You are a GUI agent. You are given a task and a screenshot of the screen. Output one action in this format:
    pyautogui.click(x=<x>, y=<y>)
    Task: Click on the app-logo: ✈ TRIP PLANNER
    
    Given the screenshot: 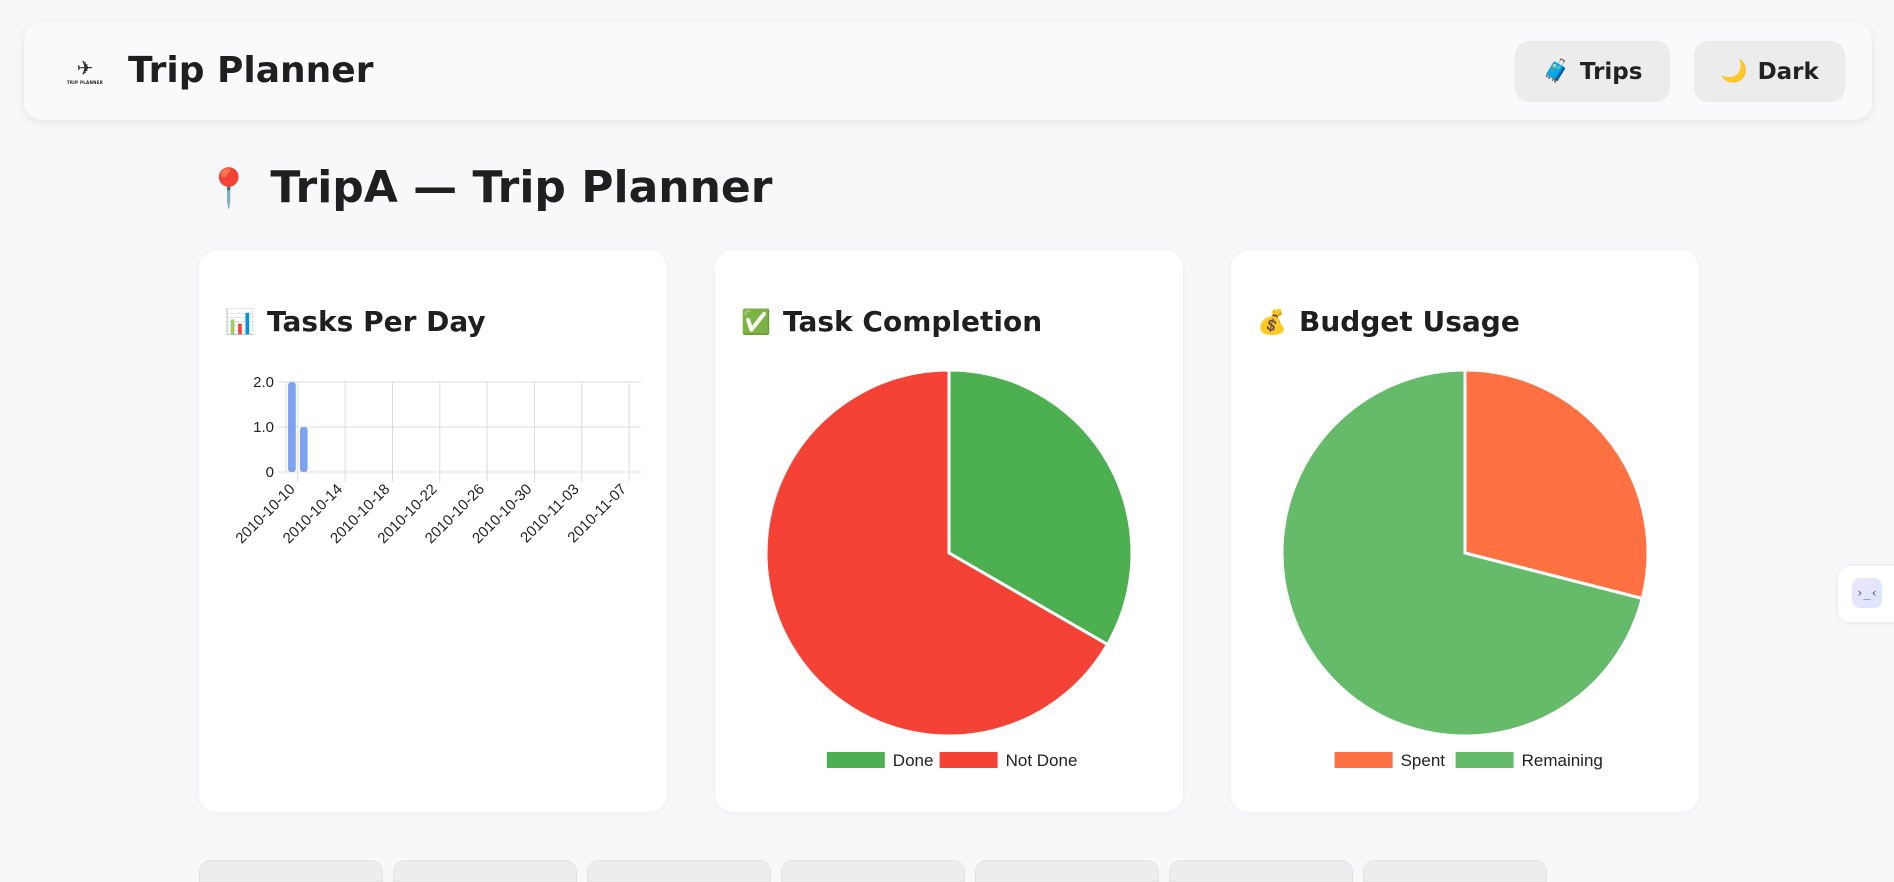 What is the action you would take?
    pyautogui.click(x=85, y=71)
    